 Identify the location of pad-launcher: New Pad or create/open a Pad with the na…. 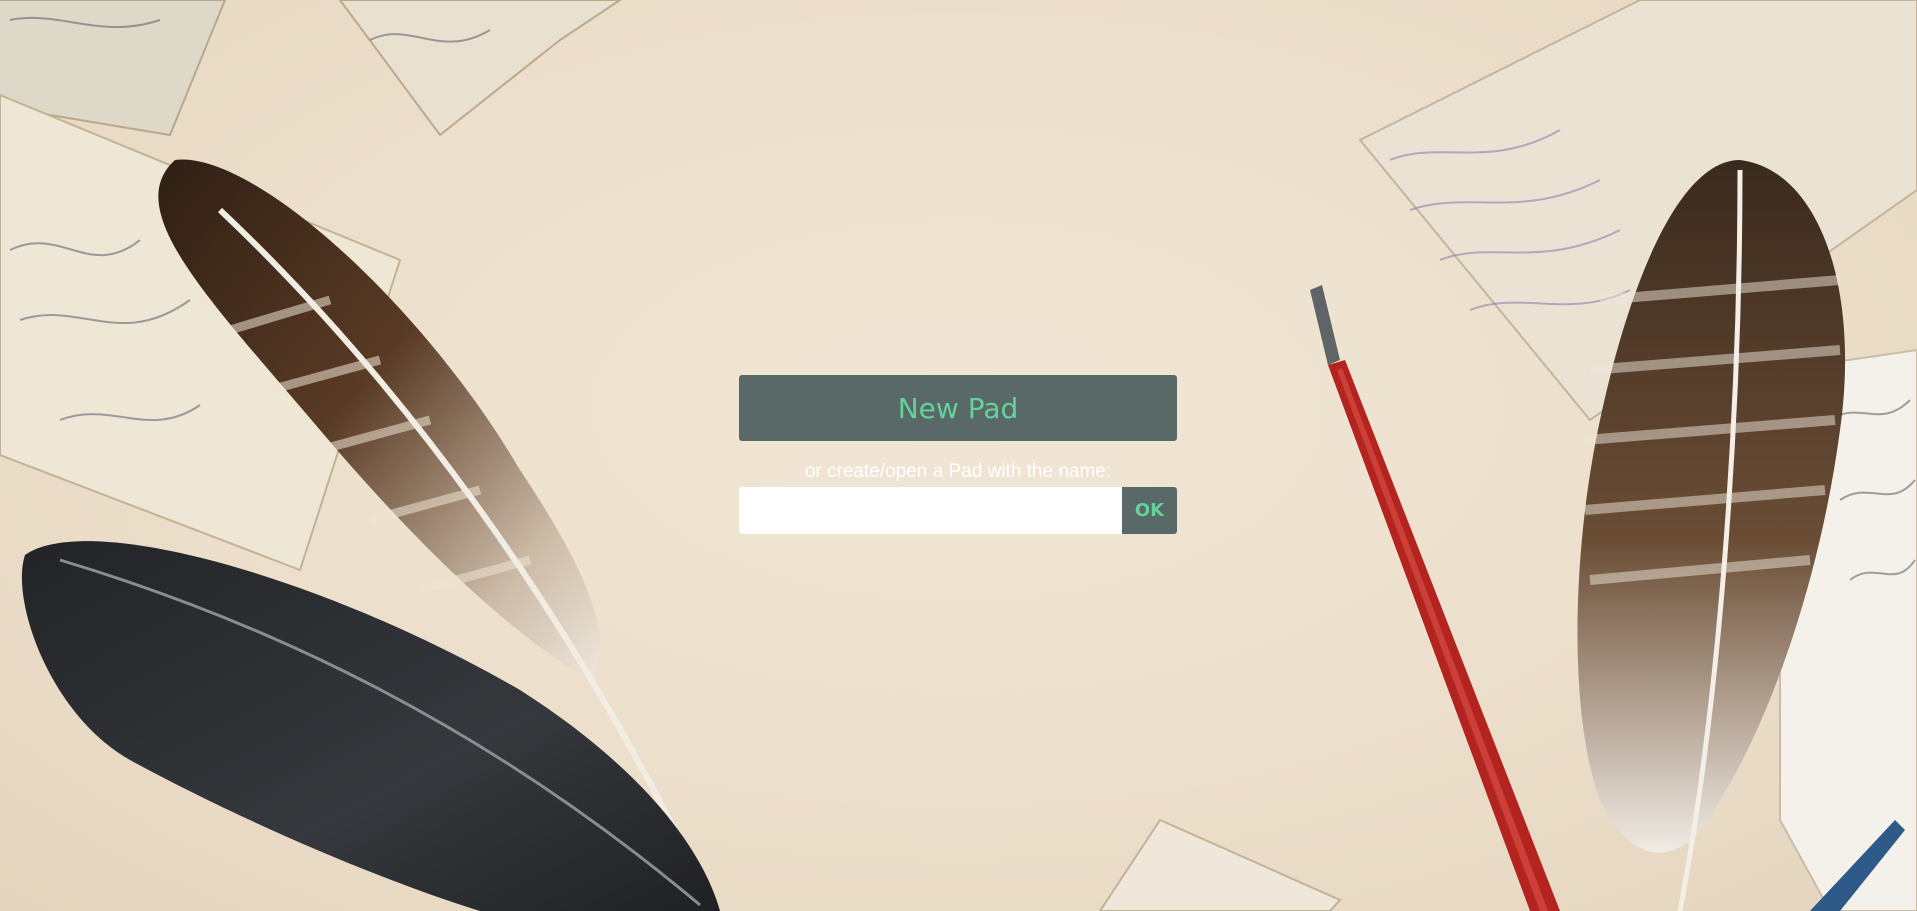
(958, 454).